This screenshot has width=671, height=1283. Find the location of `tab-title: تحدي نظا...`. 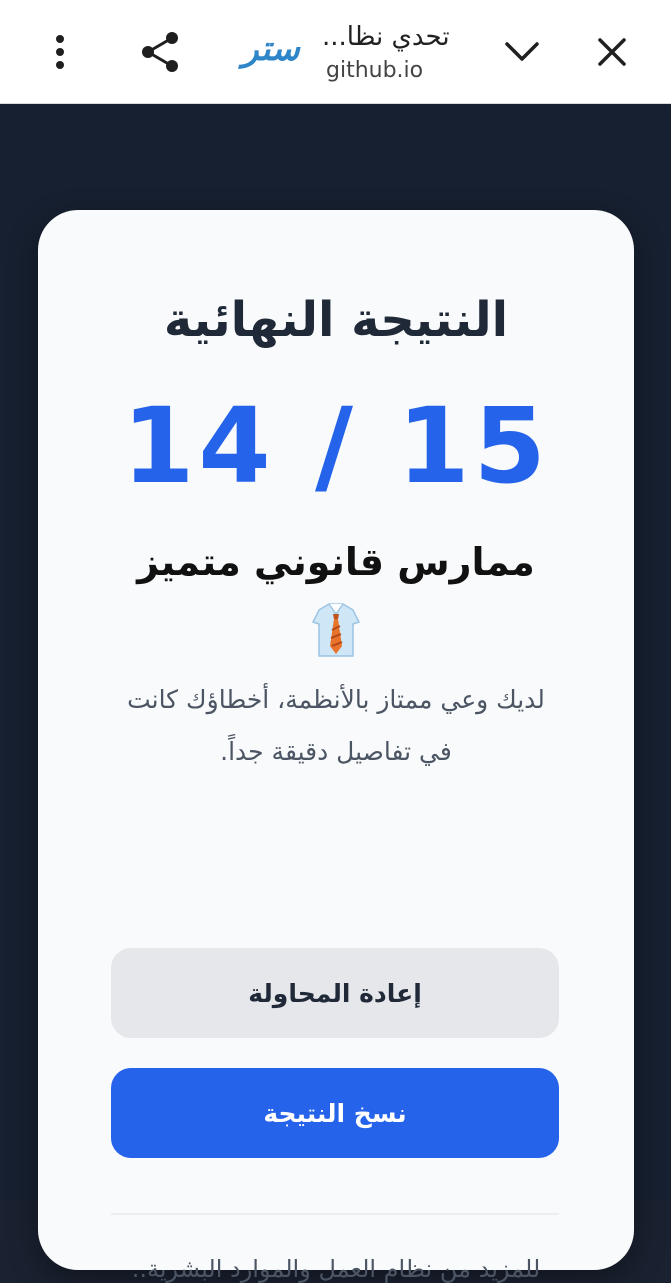

tab-title: تحدي نظا... is located at coordinates (386, 37).